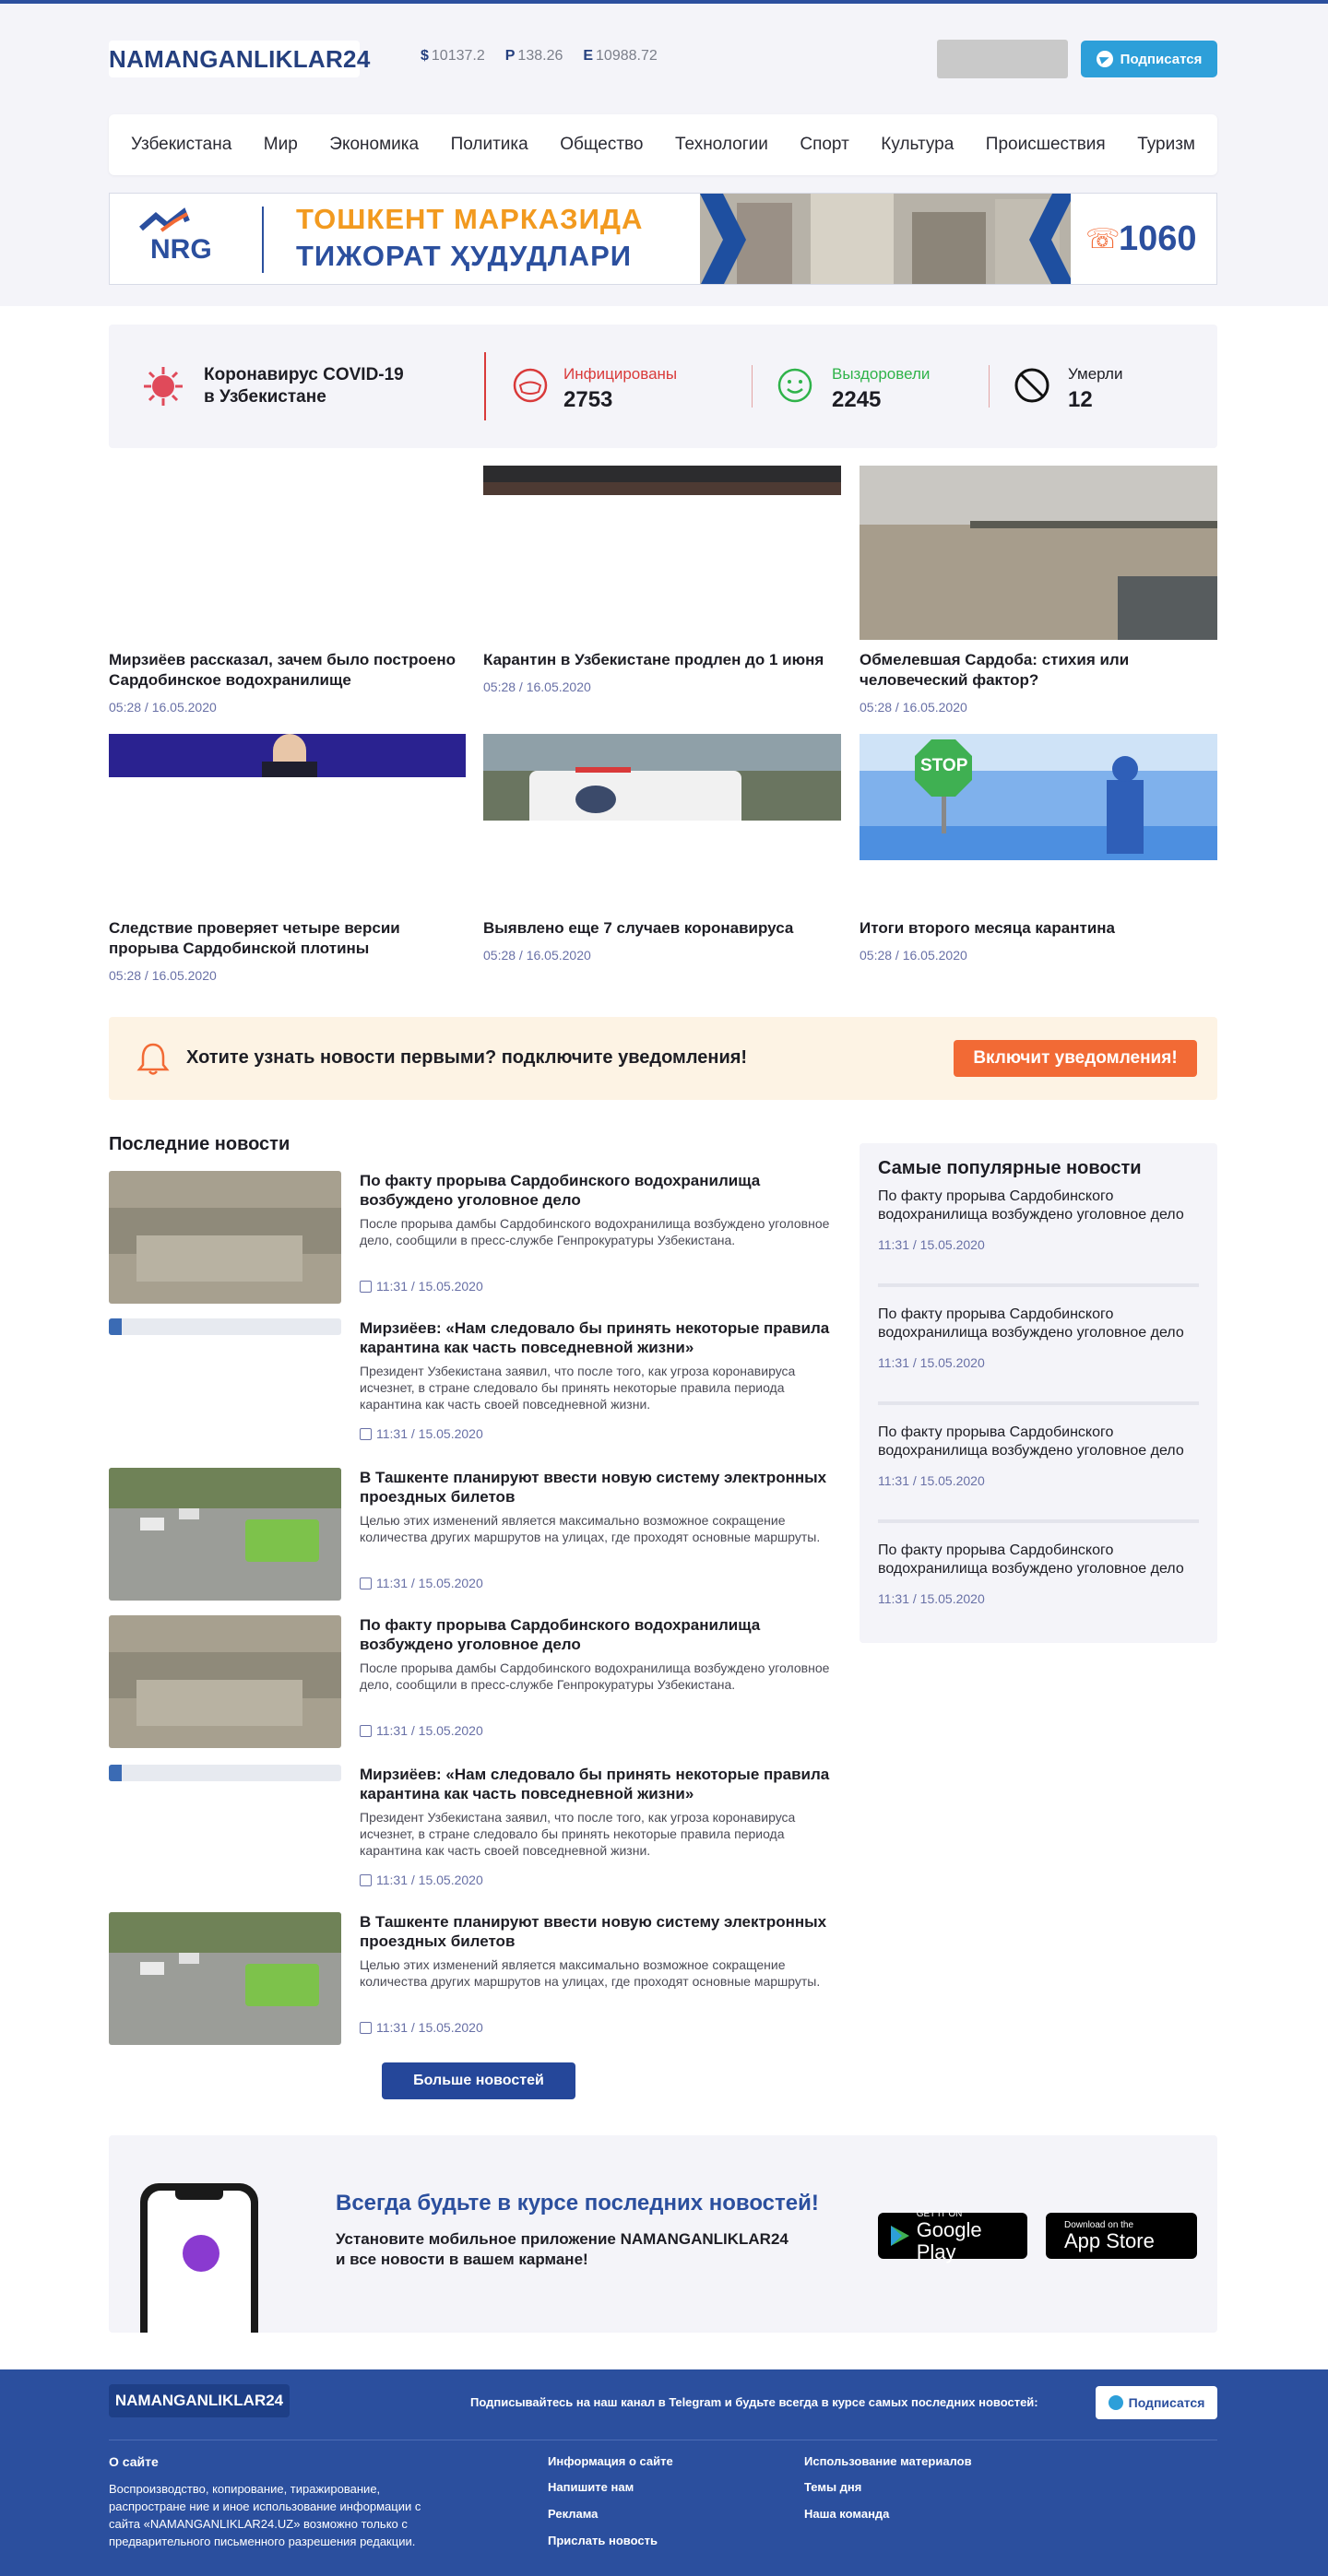 The height and width of the screenshot is (2576, 1328). What do you see at coordinates (1158, 238) in the screenshot?
I see `banner-phone: 1060` at bounding box center [1158, 238].